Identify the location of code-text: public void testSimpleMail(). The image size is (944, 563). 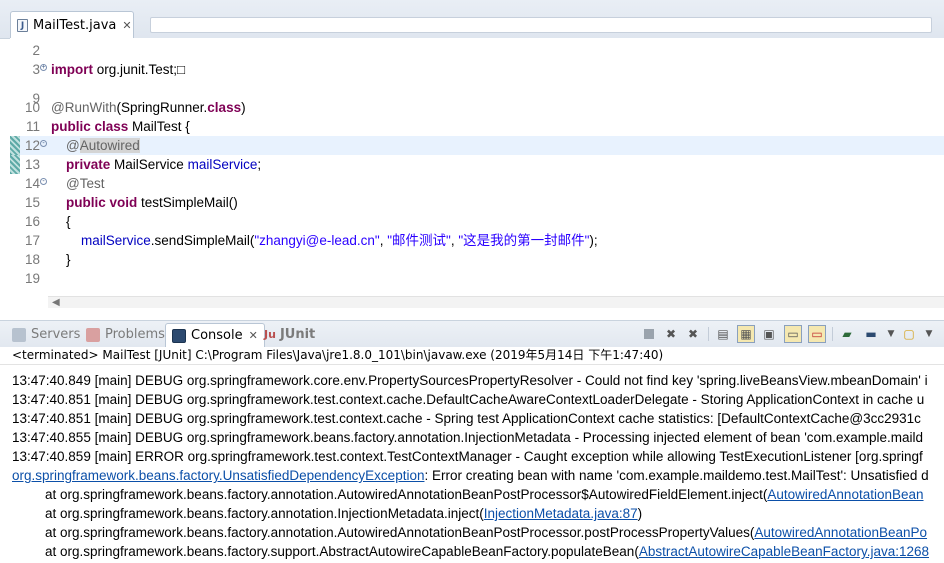
(144, 202).